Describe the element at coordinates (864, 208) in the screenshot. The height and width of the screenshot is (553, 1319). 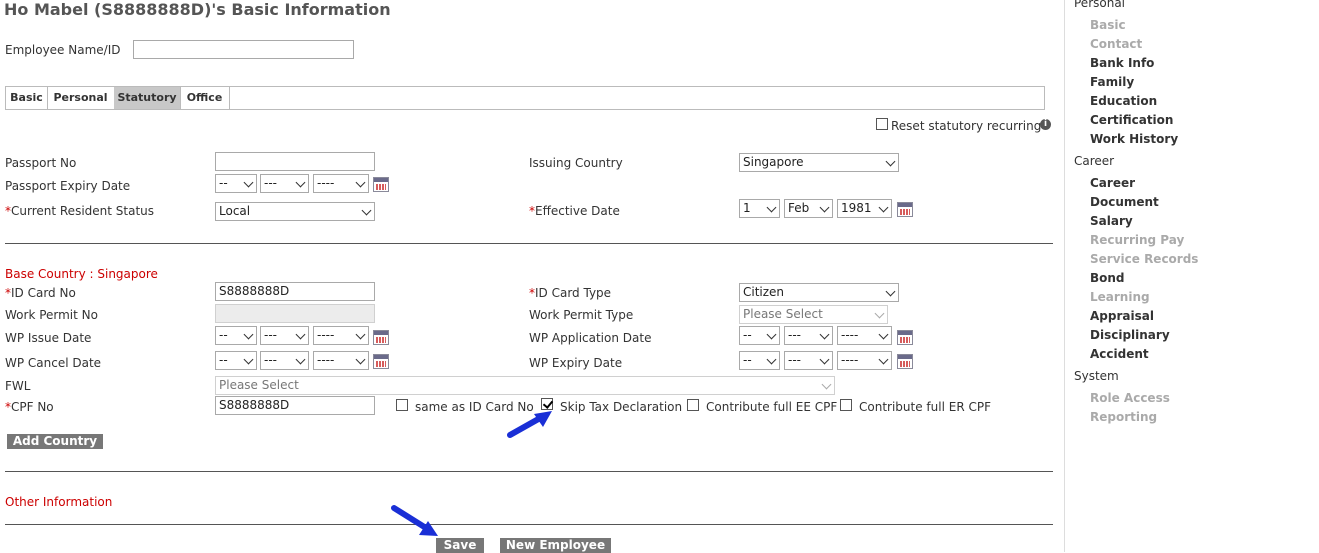
I see `effective-year-select: 1981` at that location.